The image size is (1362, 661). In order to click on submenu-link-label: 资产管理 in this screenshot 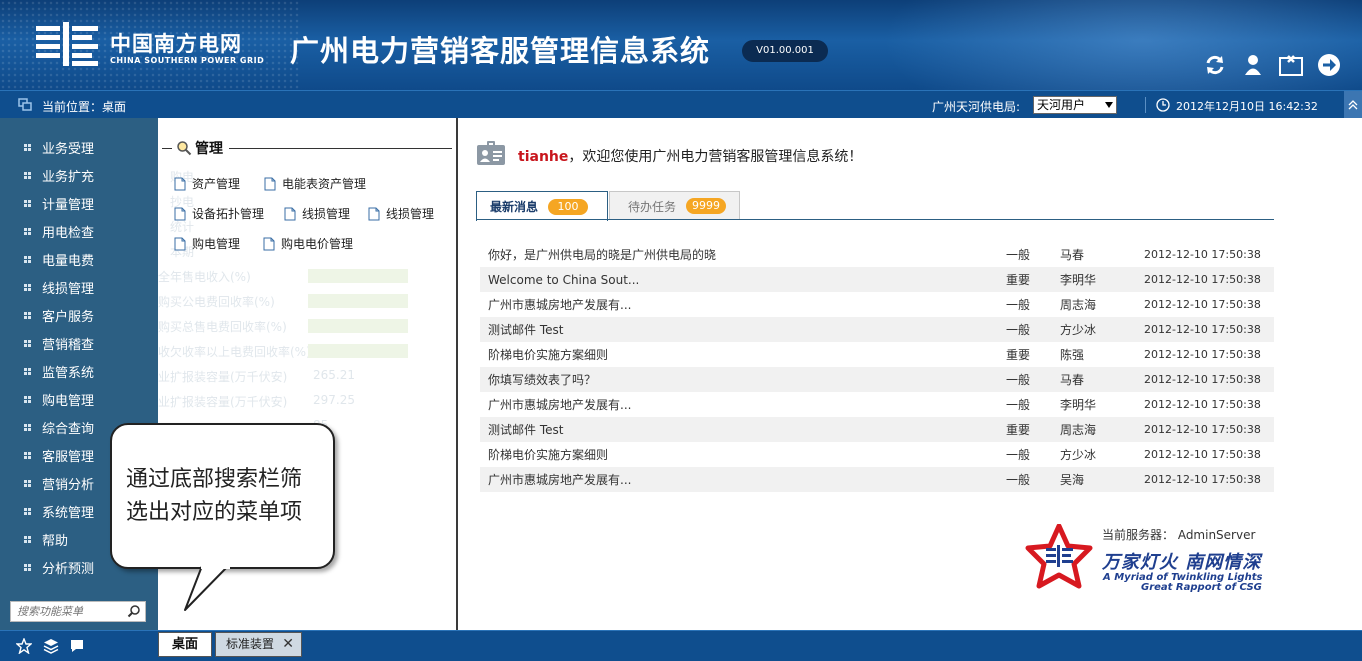, I will do `click(216, 184)`.